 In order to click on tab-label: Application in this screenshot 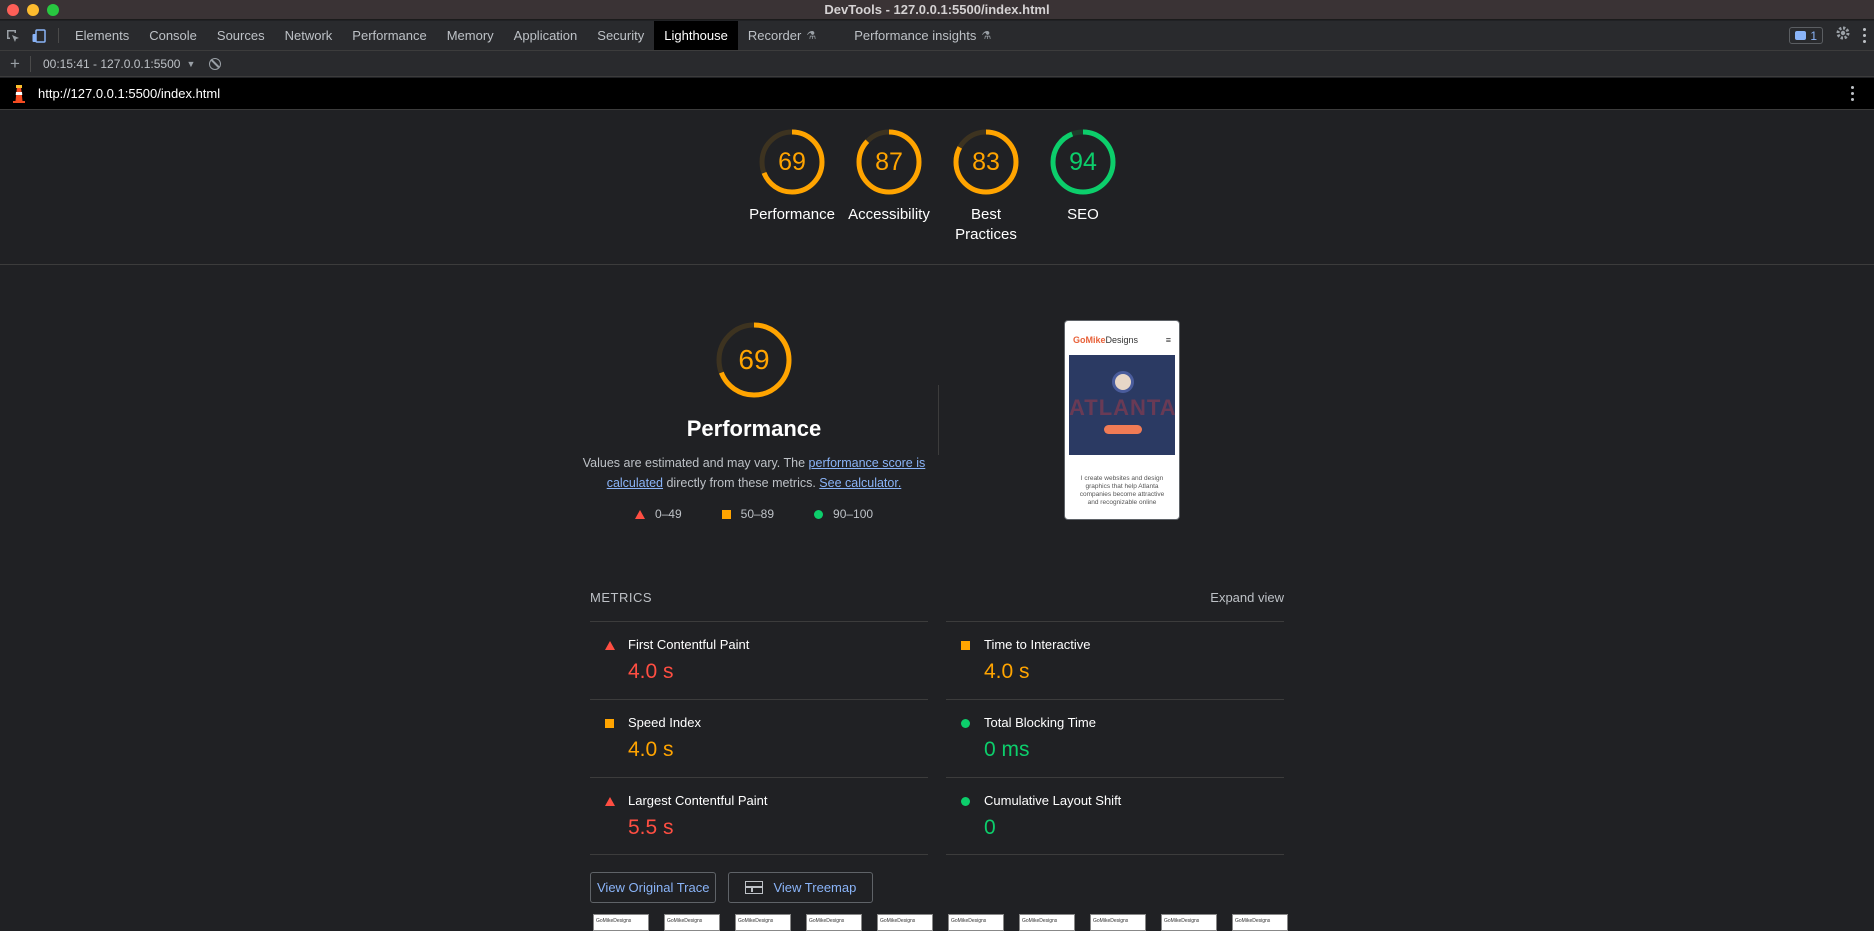, I will do `click(545, 35)`.